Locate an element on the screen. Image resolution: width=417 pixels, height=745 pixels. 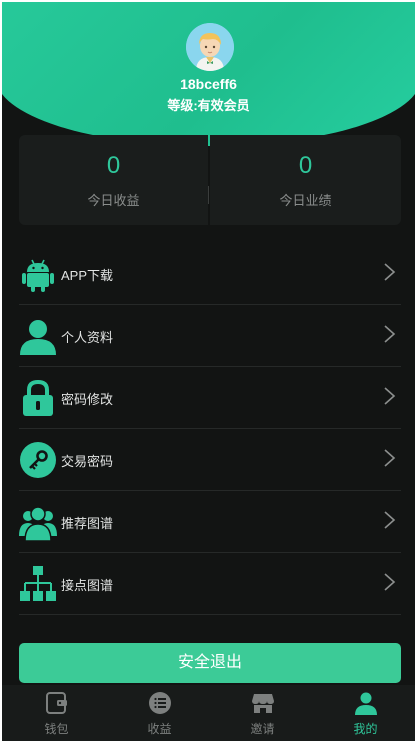
org-chart-icon is located at coordinates (38, 584).